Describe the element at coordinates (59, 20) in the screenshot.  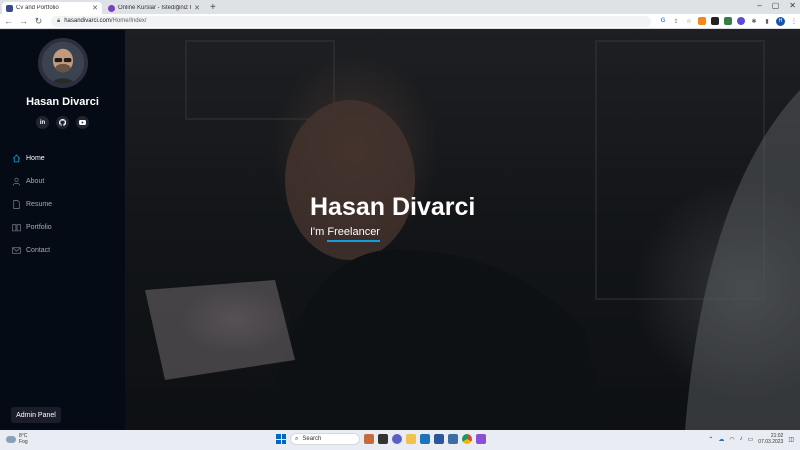
I see `lock-icon: 🔒︎` at that location.